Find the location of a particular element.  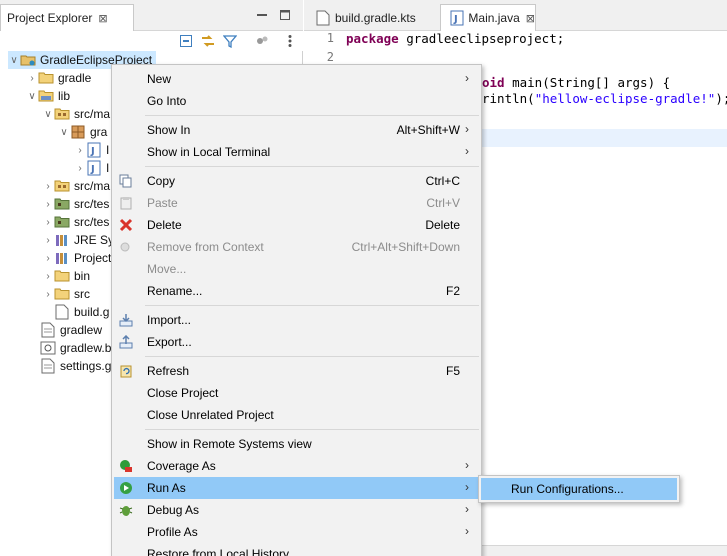

menu-item-remove-from-context: Remove from Context Ctrl+Alt+Shift+Down is located at coordinates (296, 247).